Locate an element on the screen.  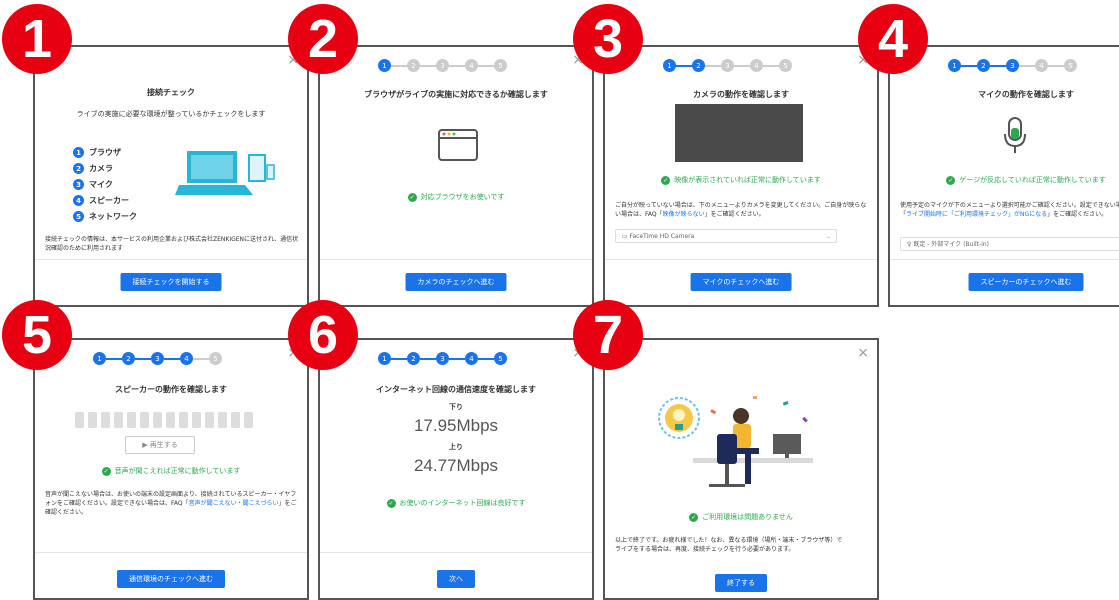
check-item-label: スピーカー is located at coordinates (109, 200).